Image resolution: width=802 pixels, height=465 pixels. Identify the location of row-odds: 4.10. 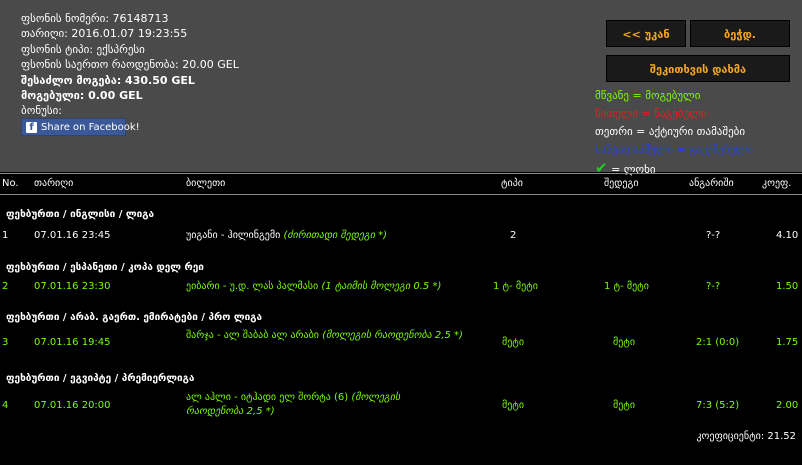
(787, 235).